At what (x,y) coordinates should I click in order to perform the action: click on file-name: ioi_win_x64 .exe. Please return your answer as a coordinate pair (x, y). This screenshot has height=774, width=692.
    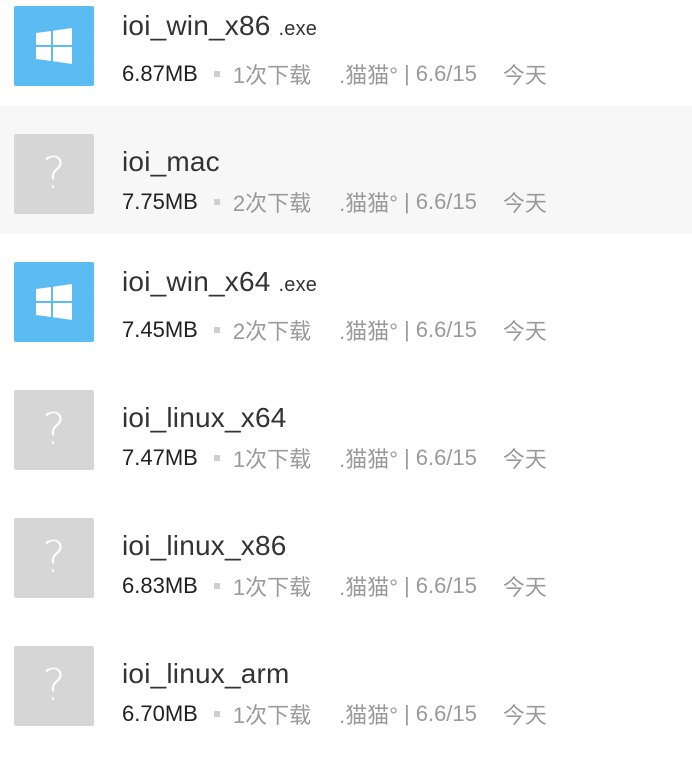
    Looking at the image, I should click on (219, 282).